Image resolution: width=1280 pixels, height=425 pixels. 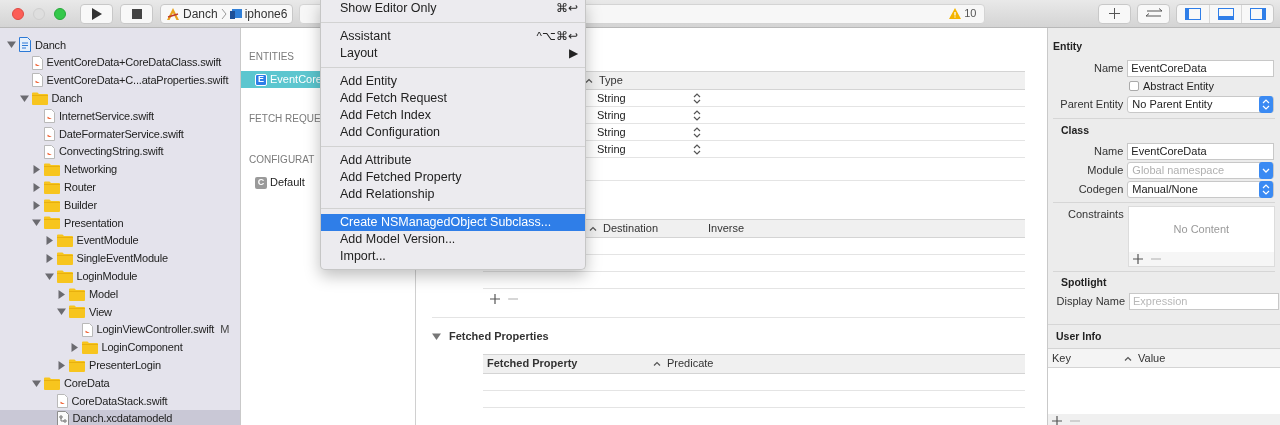 What do you see at coordinates (111, 152) in the screenshot?
I see `file-name: ConvectingString.swift` at bounding box center [111, 152].